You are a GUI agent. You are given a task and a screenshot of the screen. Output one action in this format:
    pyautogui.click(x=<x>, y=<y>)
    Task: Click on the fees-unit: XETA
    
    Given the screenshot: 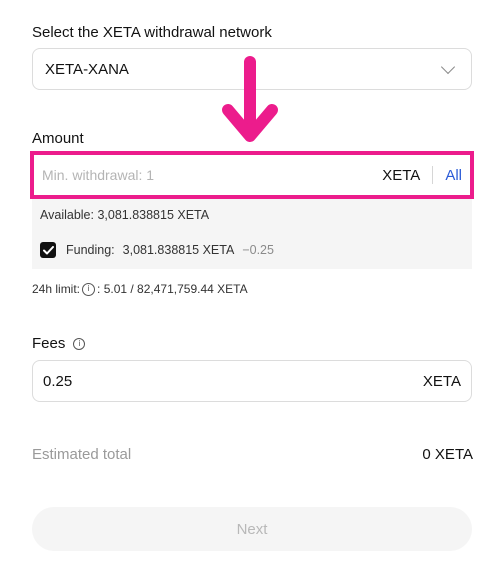 What is the action you would take?
    pyautogui.click(x=441, y=381)
    